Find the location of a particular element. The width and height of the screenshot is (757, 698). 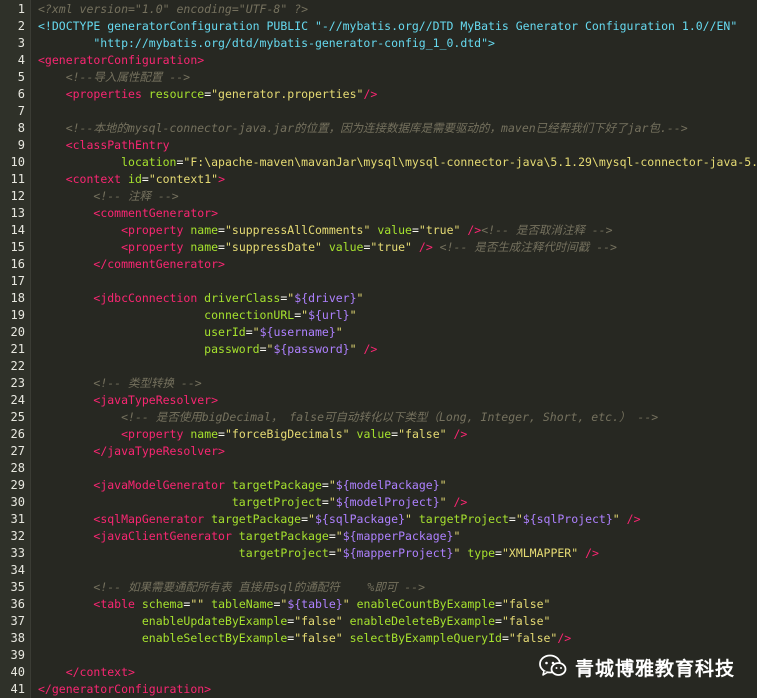

code-text: <generatorConfiguration> is located at coordinates (397, 60).